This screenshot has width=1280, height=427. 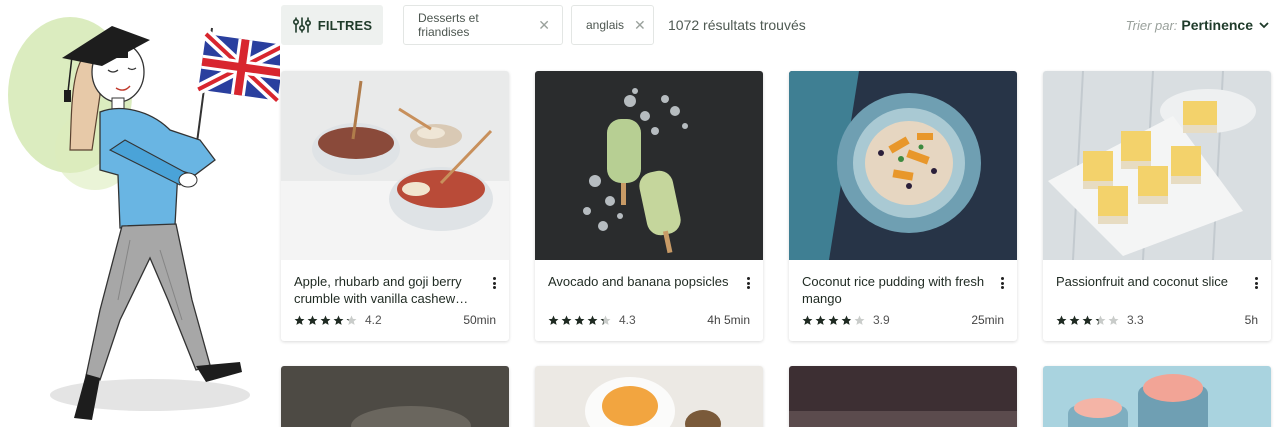 I want to click on rating-value: 3.3, so click(x=1135, y=320).